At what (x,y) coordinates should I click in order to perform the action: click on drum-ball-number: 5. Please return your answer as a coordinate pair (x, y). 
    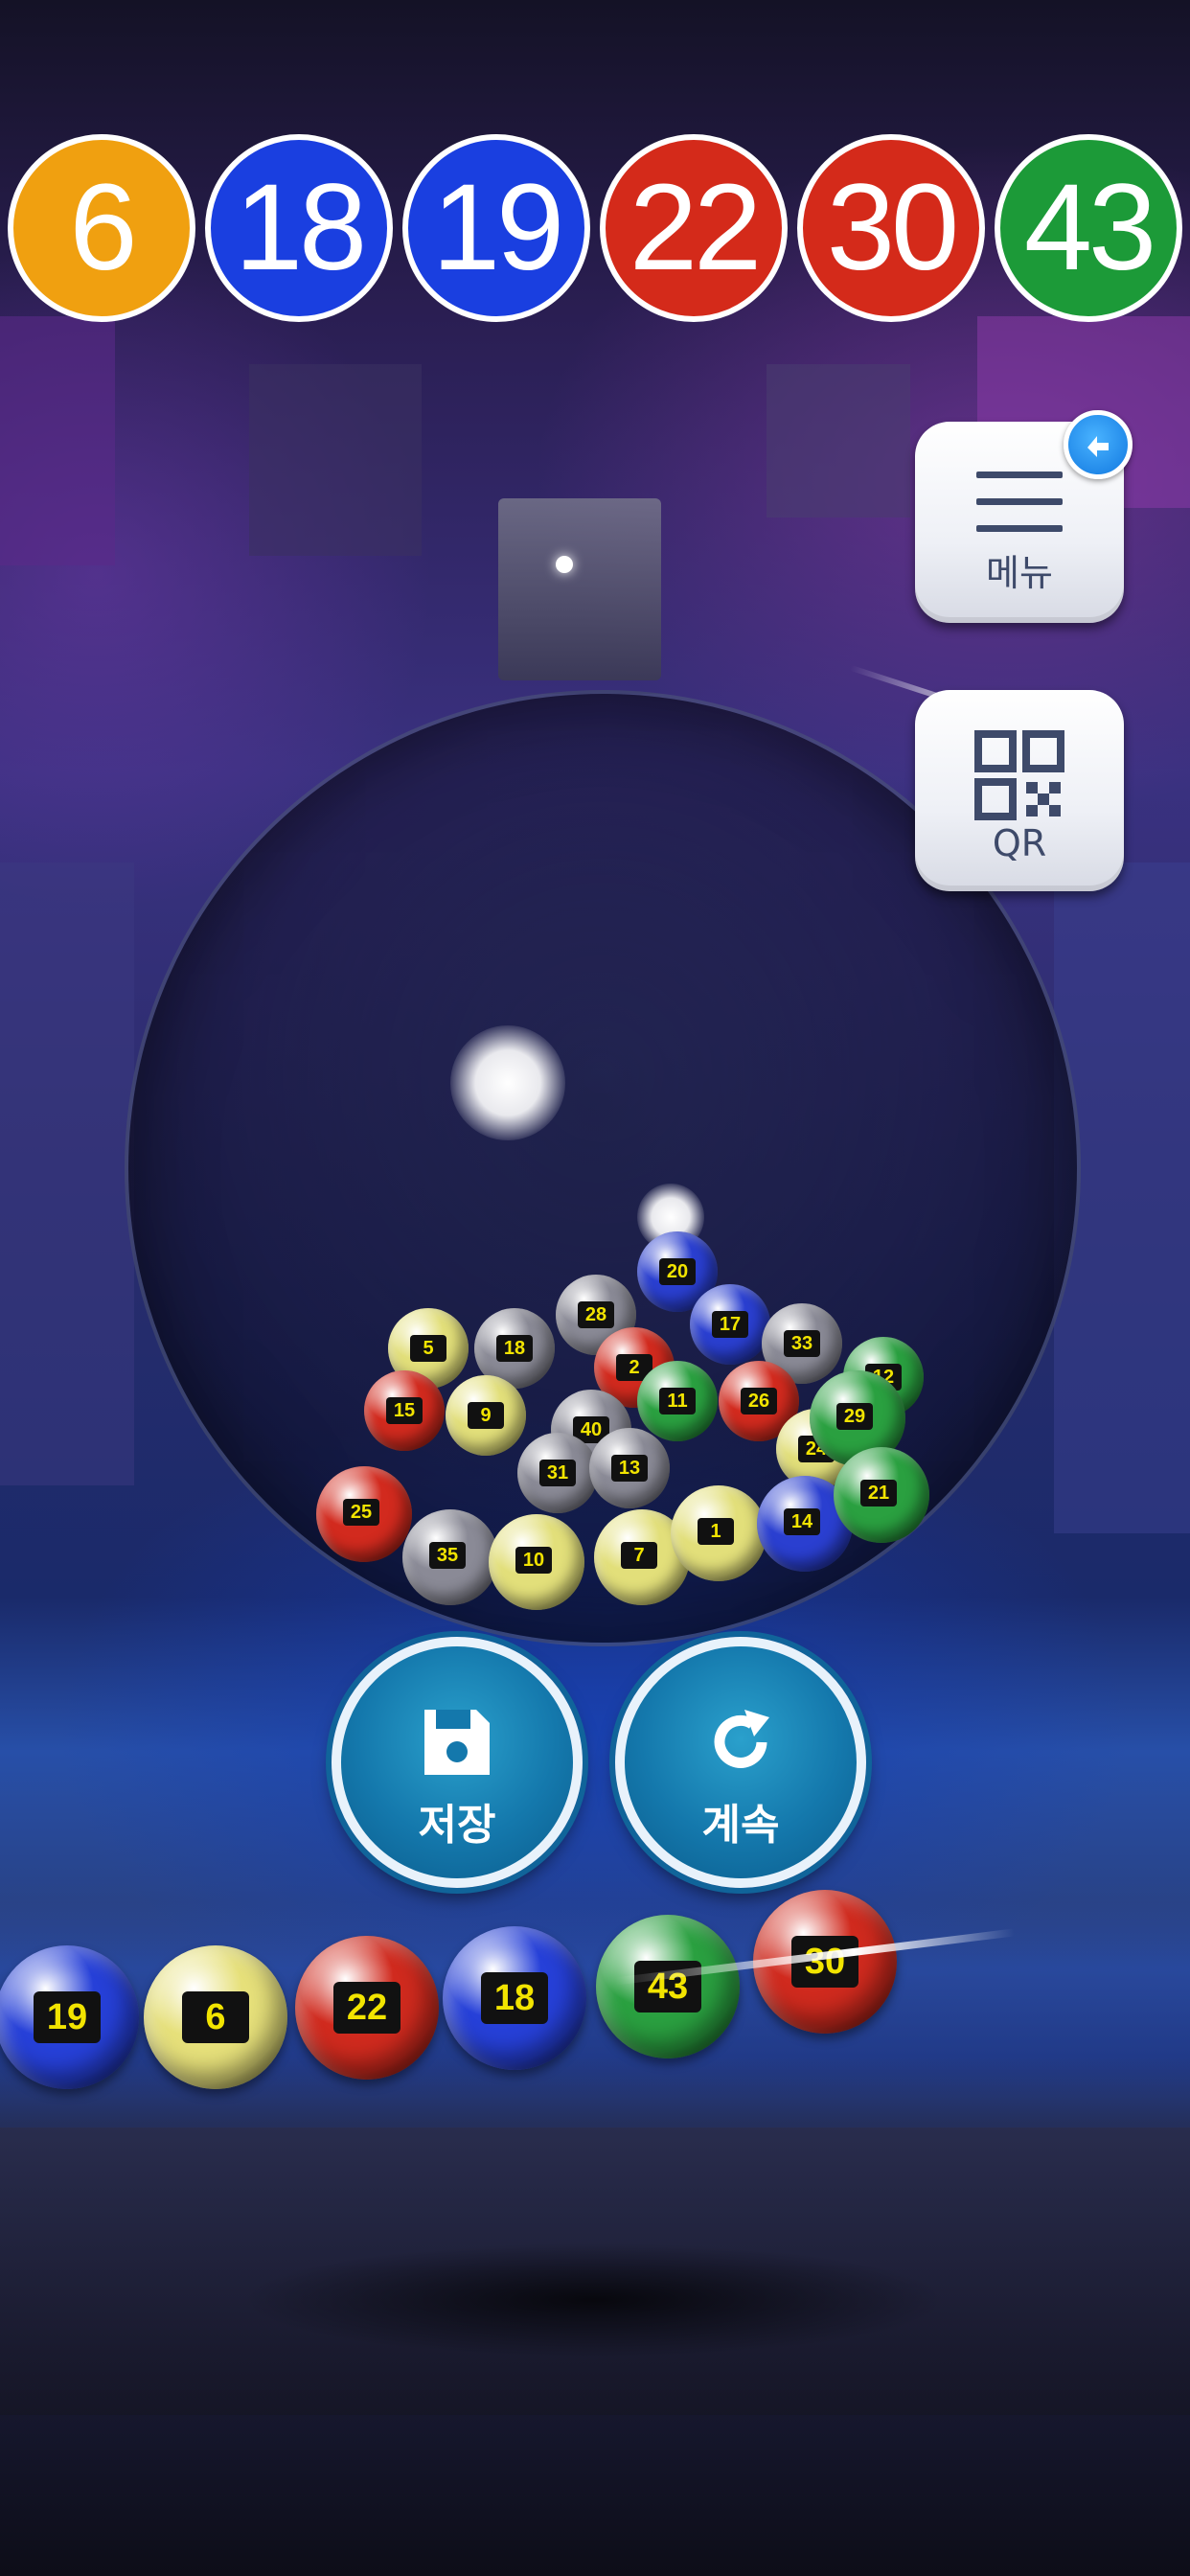
    Looking at the image, I should click on (428, 1348).